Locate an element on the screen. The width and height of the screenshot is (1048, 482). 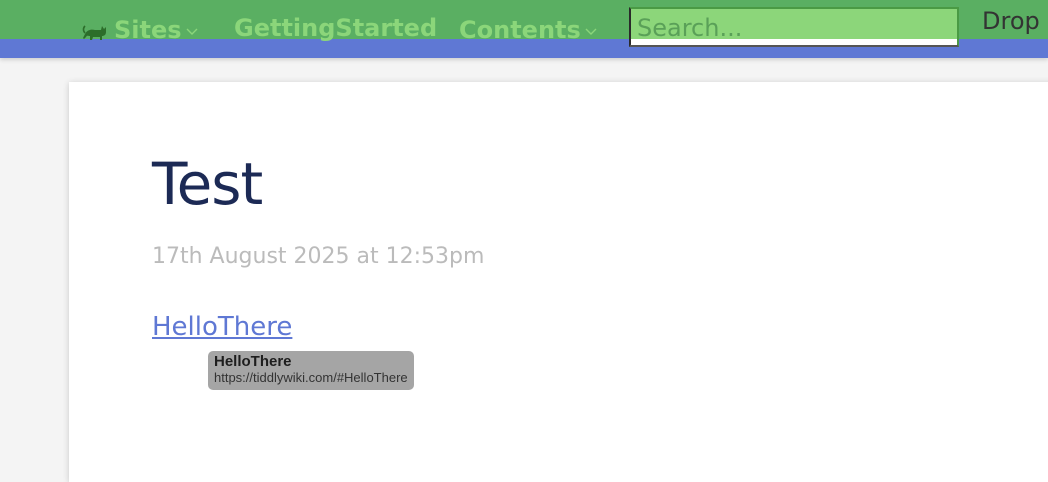
tooltip-url: https://tiddlywiki.com/#HelloThere is located at coordinates (311, 377).